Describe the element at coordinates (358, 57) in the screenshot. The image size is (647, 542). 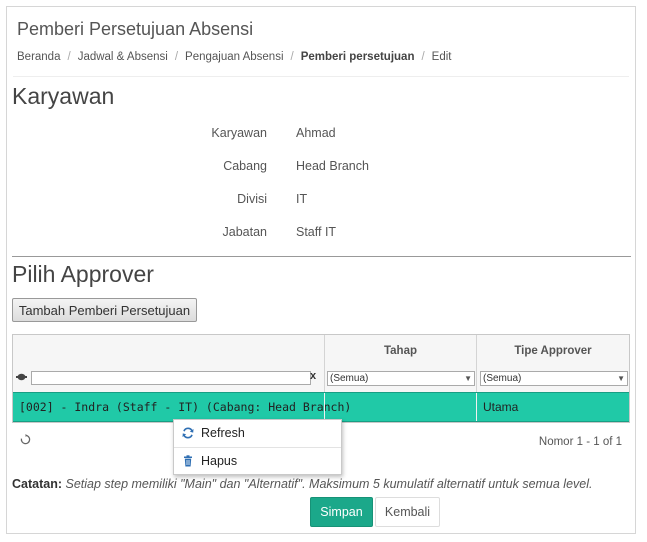
I see `breadcrumb-item-approver: Pemberi persetujuan` at that location.